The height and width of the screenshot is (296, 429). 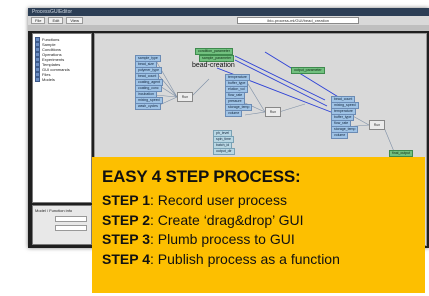 What do you see at coordinates (245, 258) in the screenshot?
I see `step-text: : Publish process as a function` at bounding box center [245, 258].